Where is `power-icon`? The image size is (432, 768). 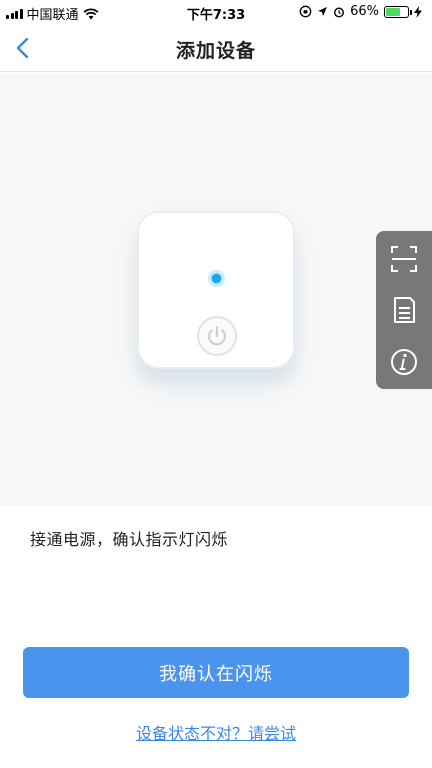
power-icon is located at coordinates (217, 335).